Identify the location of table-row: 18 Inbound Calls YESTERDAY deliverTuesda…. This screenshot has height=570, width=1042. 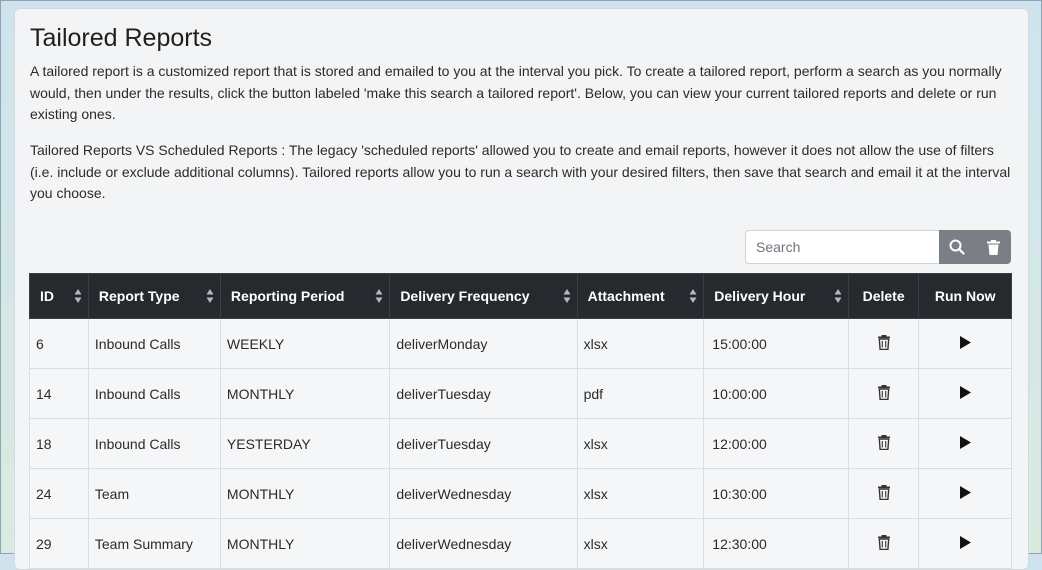
(520, 443).